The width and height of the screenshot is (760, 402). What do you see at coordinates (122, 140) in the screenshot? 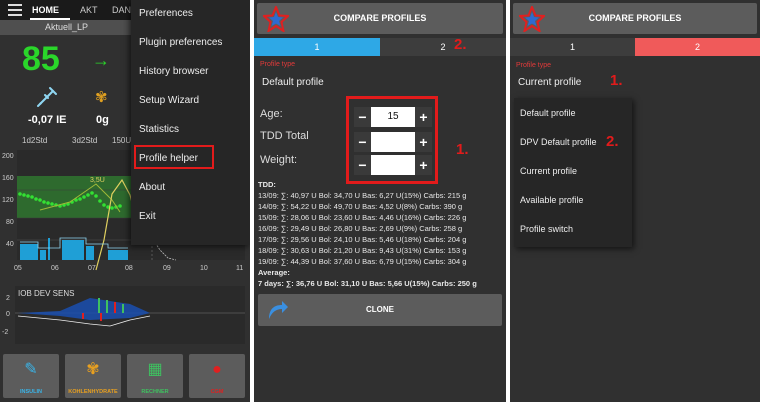
I see `basal-segment: 150U` at bounding box center [122, 140].